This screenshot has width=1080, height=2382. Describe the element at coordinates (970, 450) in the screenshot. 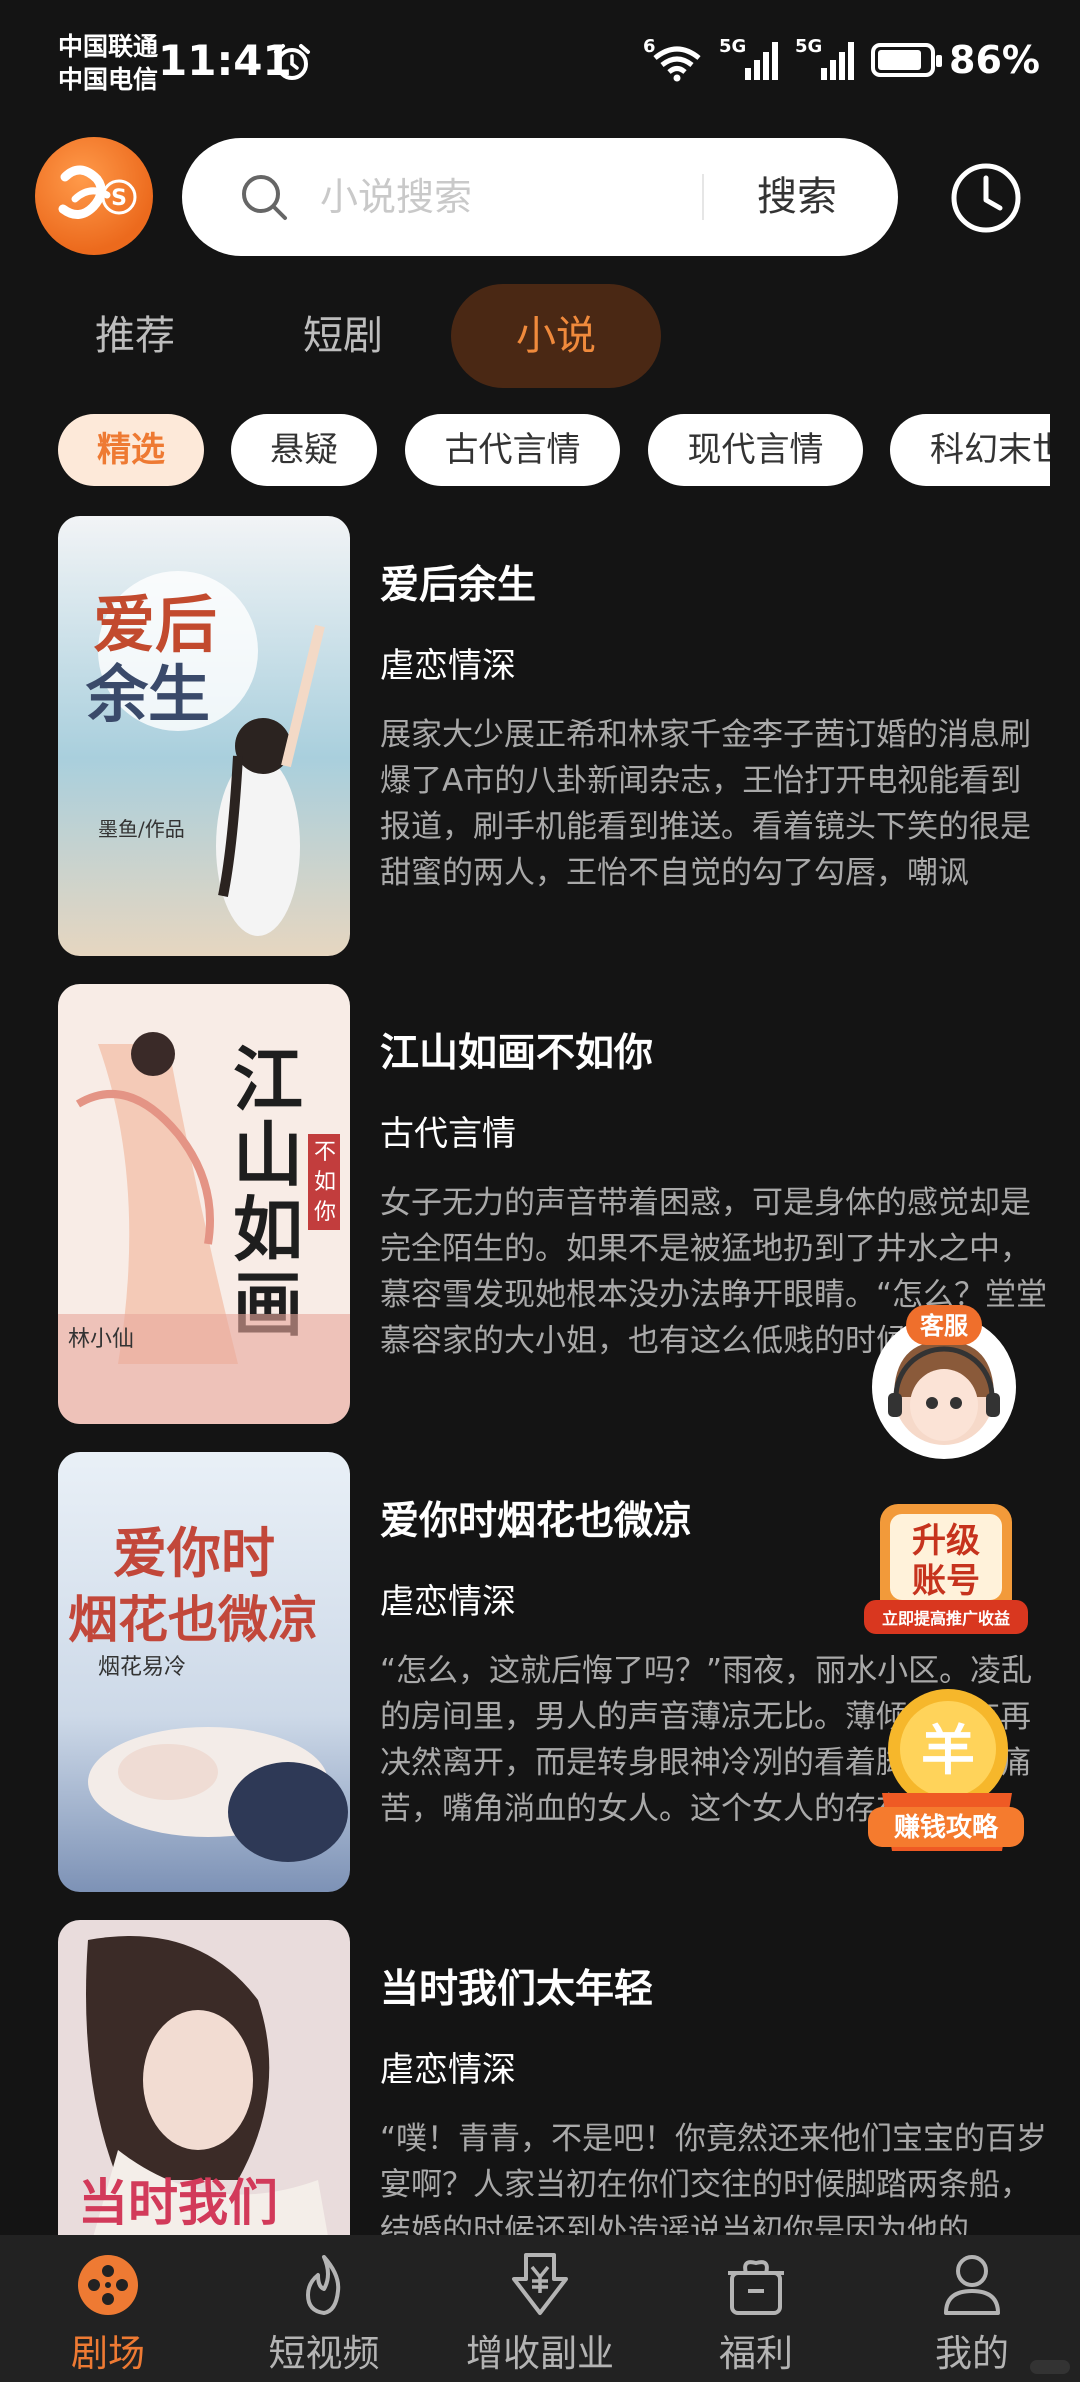

I see `chip-scifi: 科幻末世` at that location.